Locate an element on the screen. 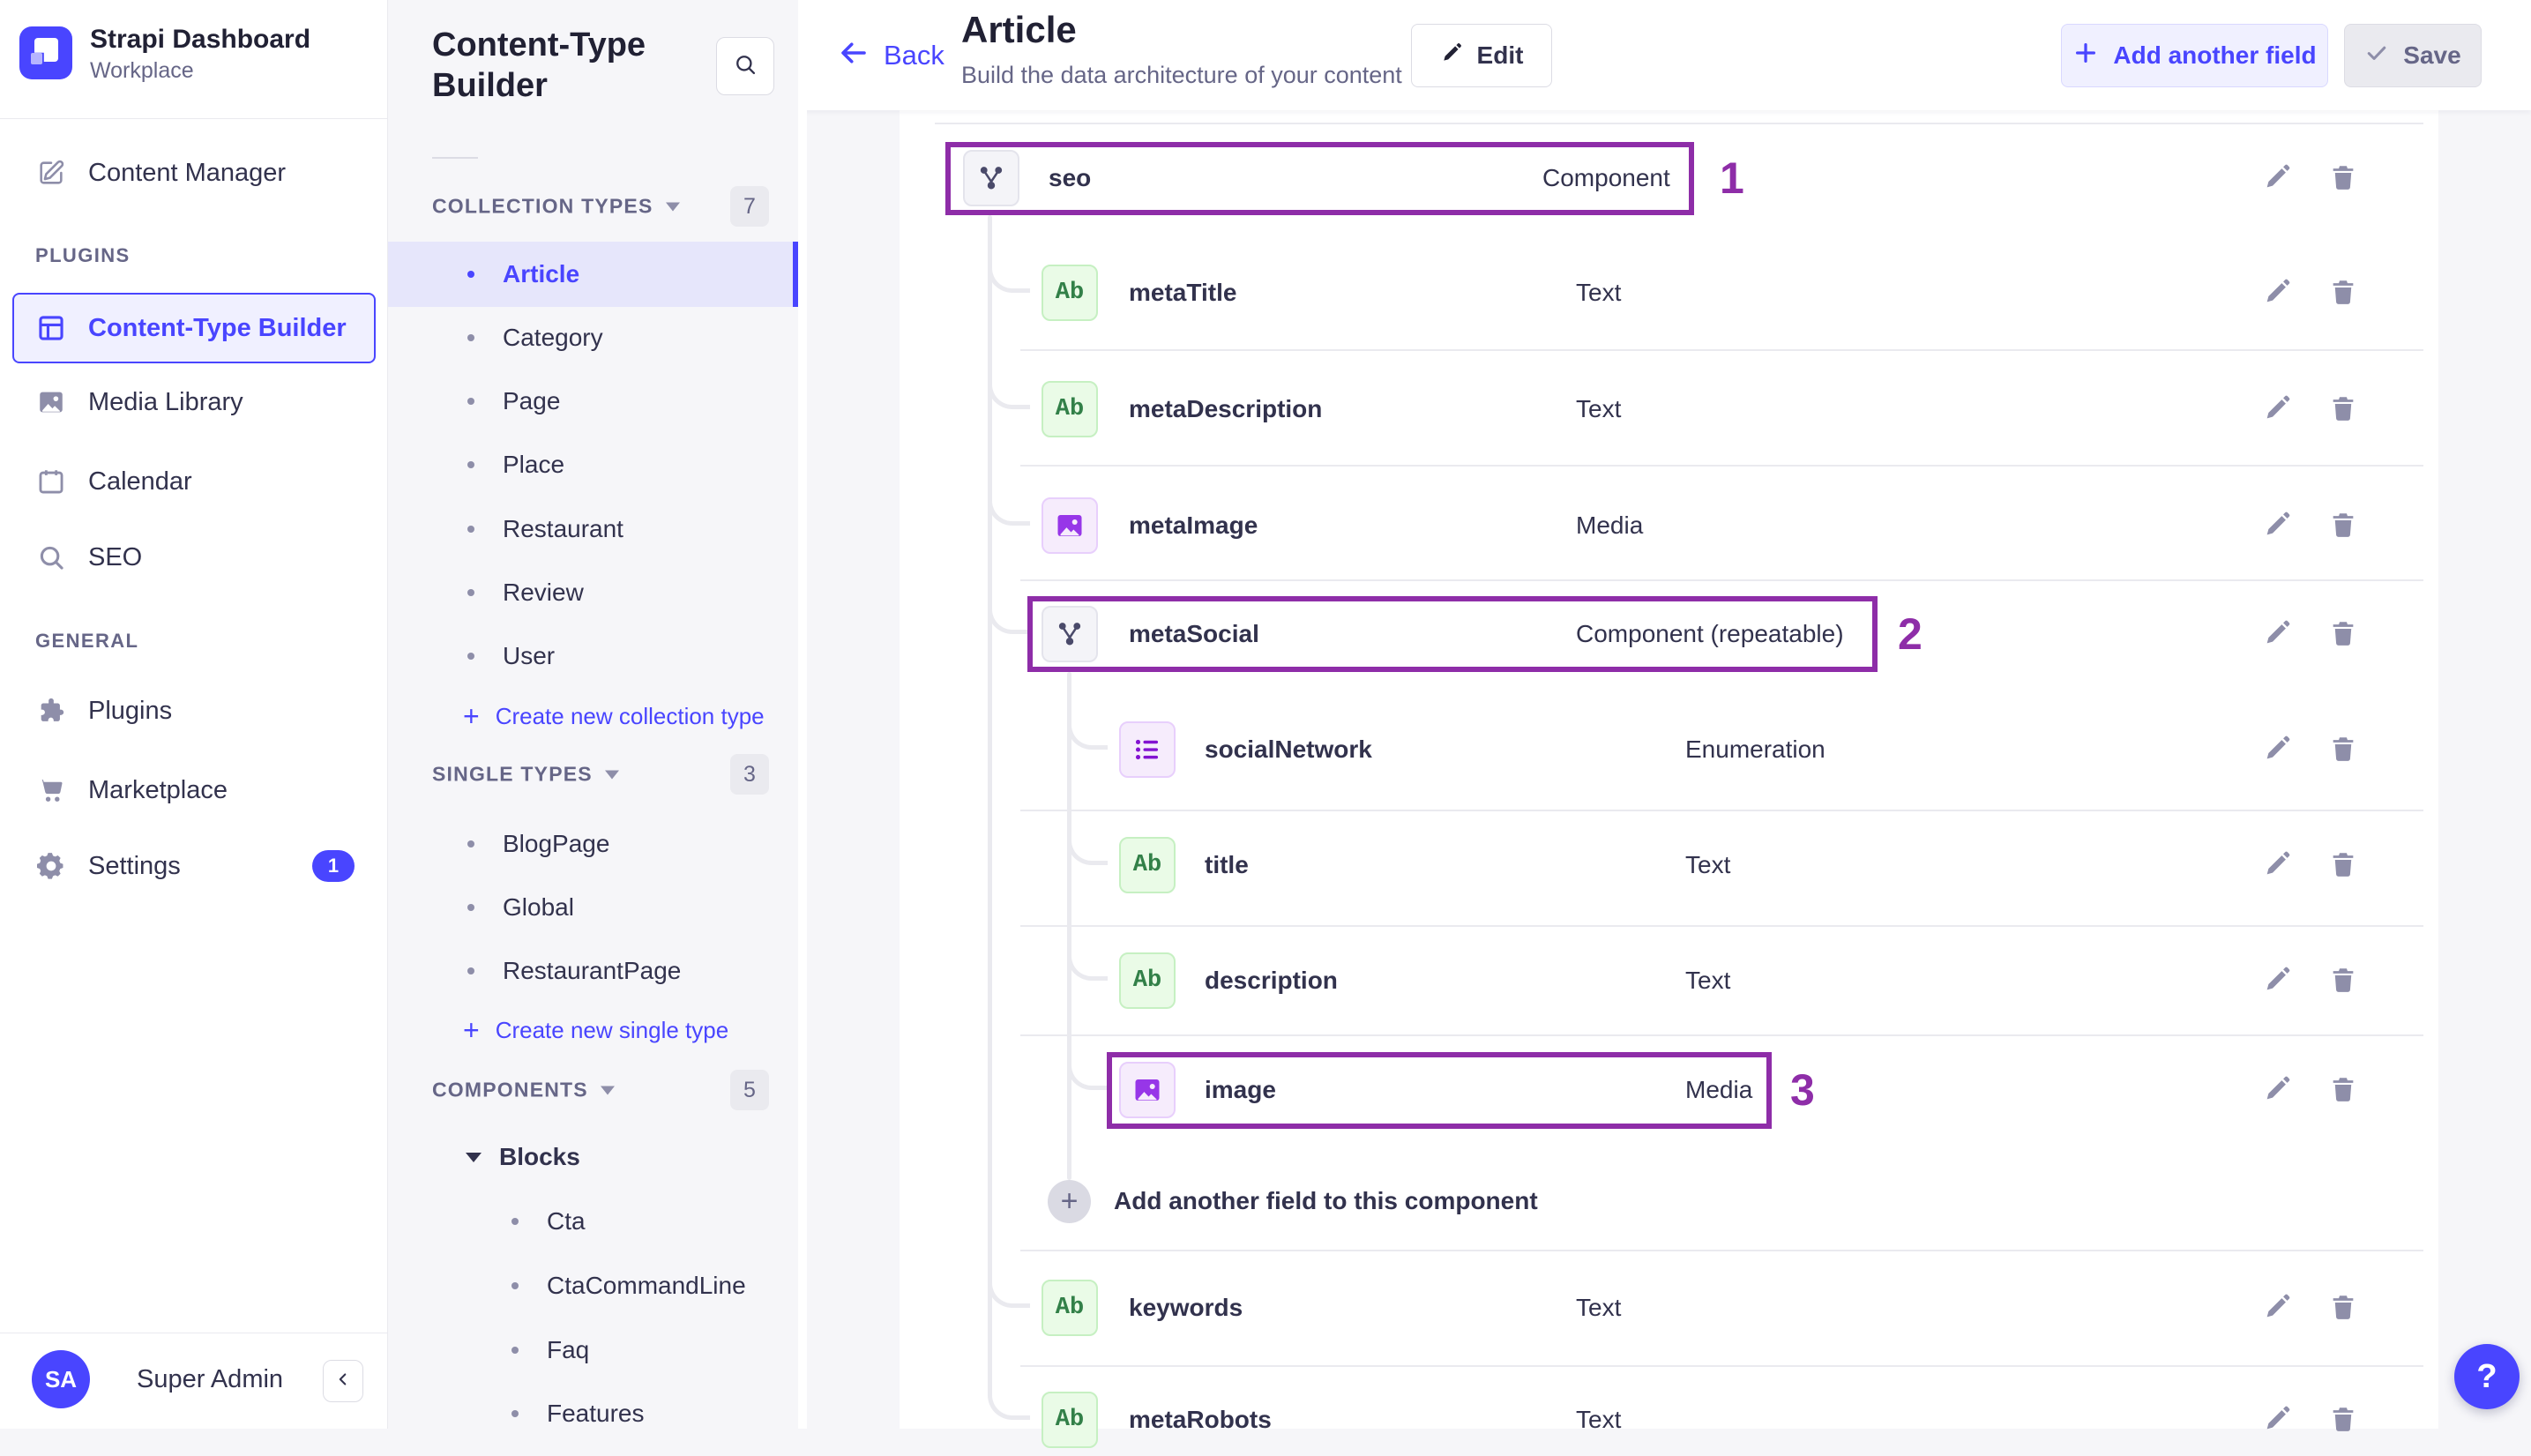 Image resolution: width=2531 pixels, height=1456 pixels. section-header-components: COMPONENTS is located at coordinates (523, 1090).